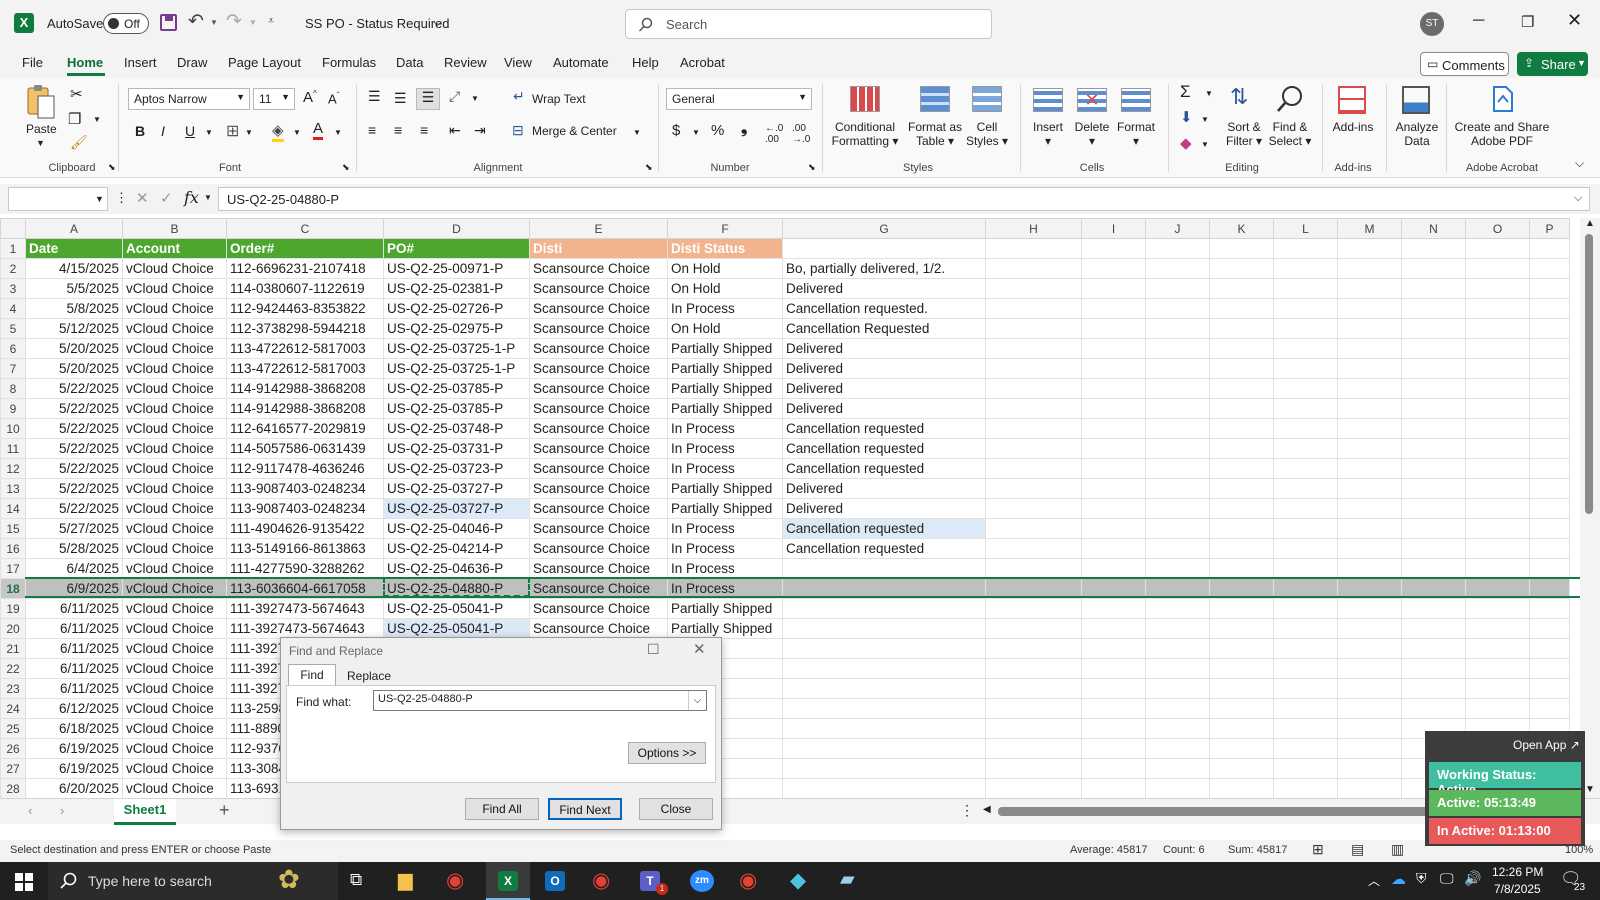  I want to click on cell: US-Q2-25-05041-P, so click(456, 608).